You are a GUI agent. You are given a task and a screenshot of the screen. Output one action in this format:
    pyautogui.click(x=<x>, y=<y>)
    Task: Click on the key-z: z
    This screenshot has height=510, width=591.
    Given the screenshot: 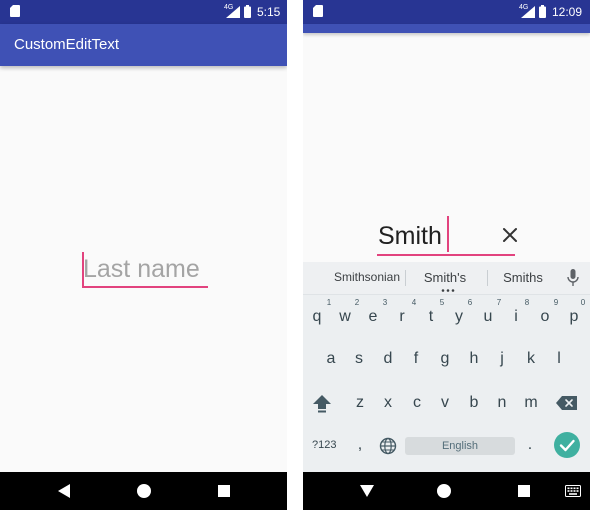 What is the action you would take?
    pyautogui.click(x=360, y=403)
    